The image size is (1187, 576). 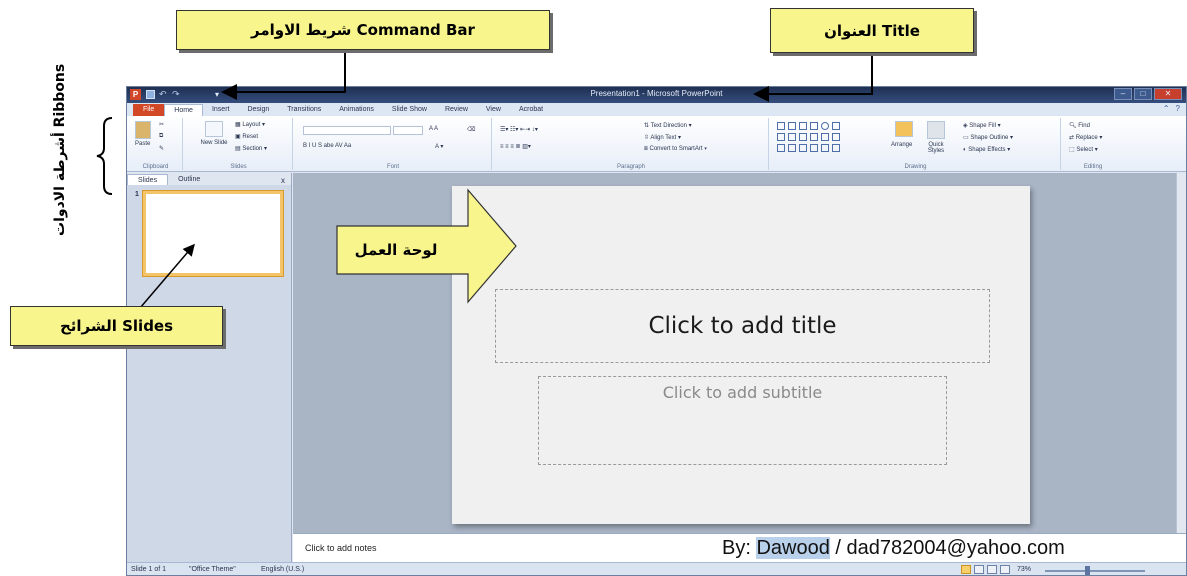 What do you see at coordinates (283, 75) in the screenshot?
I see `command-bar-arrow` at bounding box center [283, 75].